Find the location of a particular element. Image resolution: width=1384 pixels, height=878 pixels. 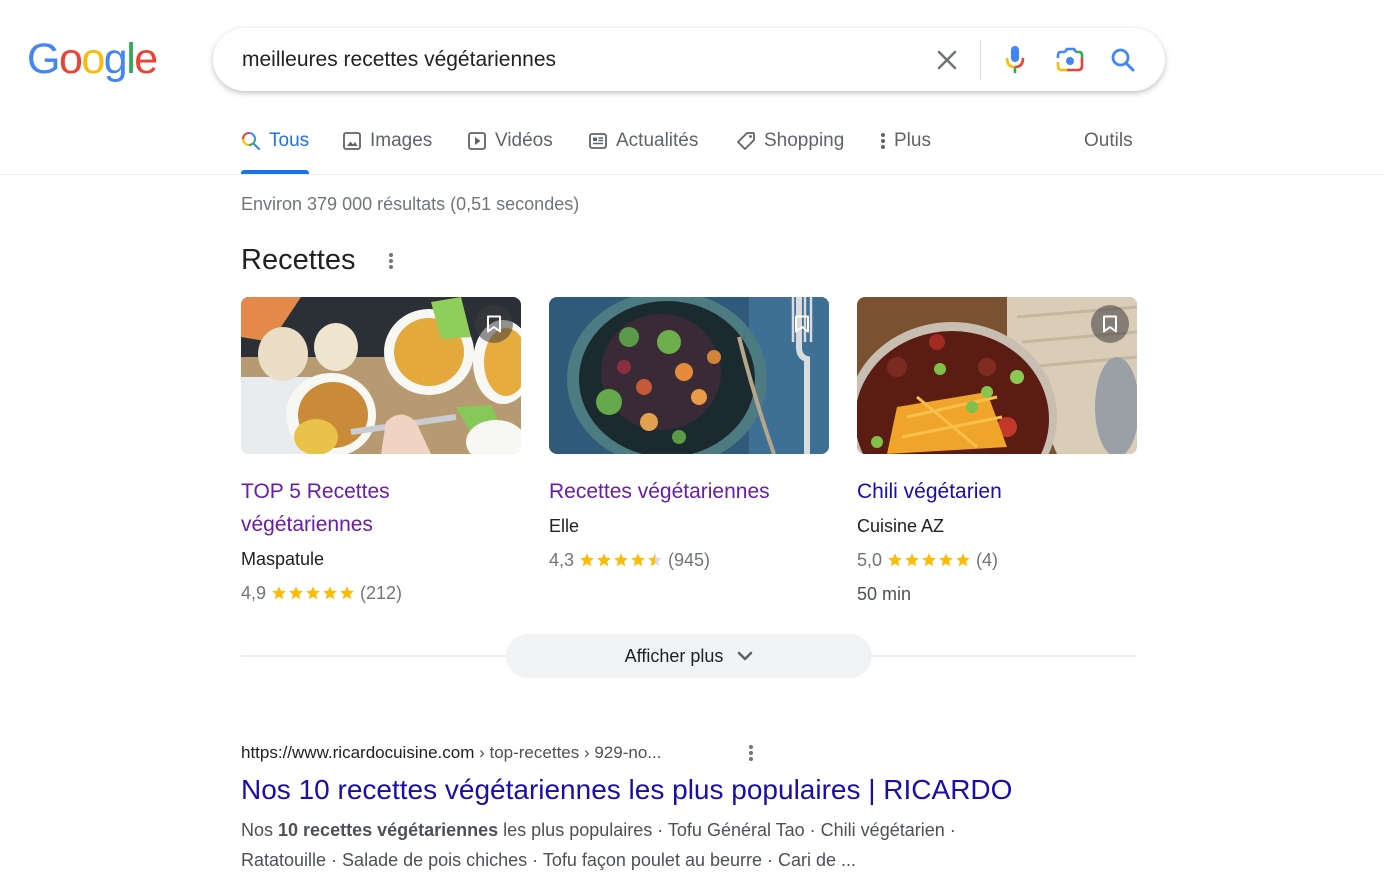

close-icon is located at coordinates (947, 59).